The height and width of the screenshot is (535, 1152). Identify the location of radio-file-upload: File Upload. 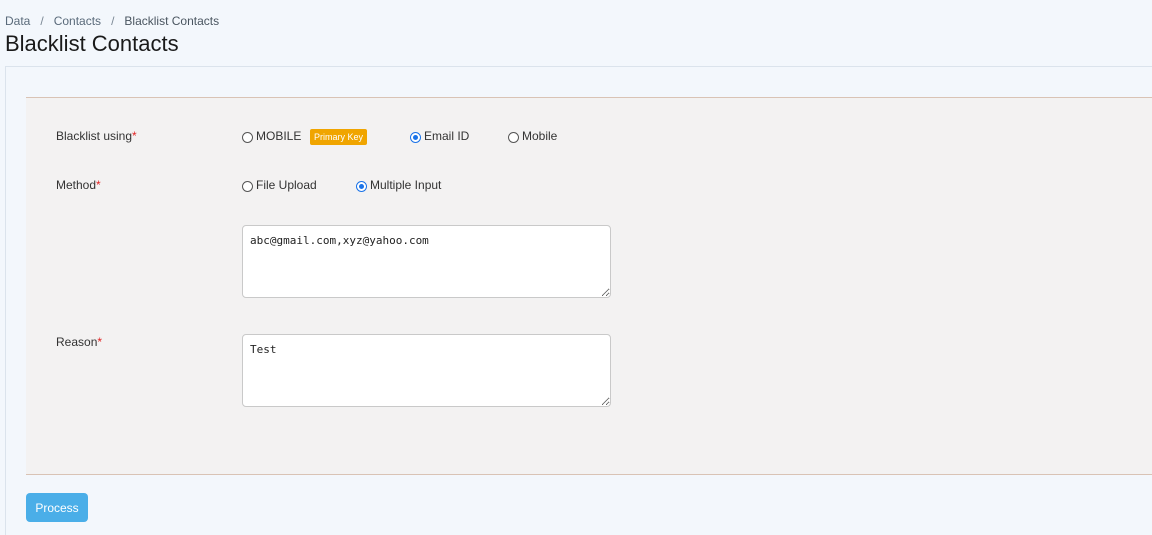
(279, 185).